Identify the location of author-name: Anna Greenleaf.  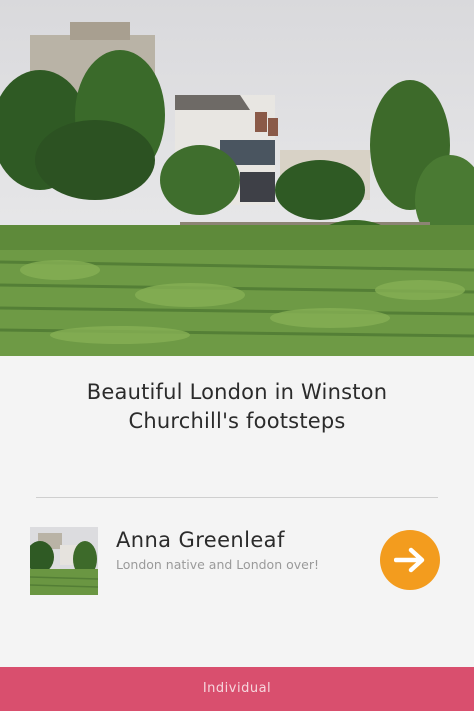
(200, 540).